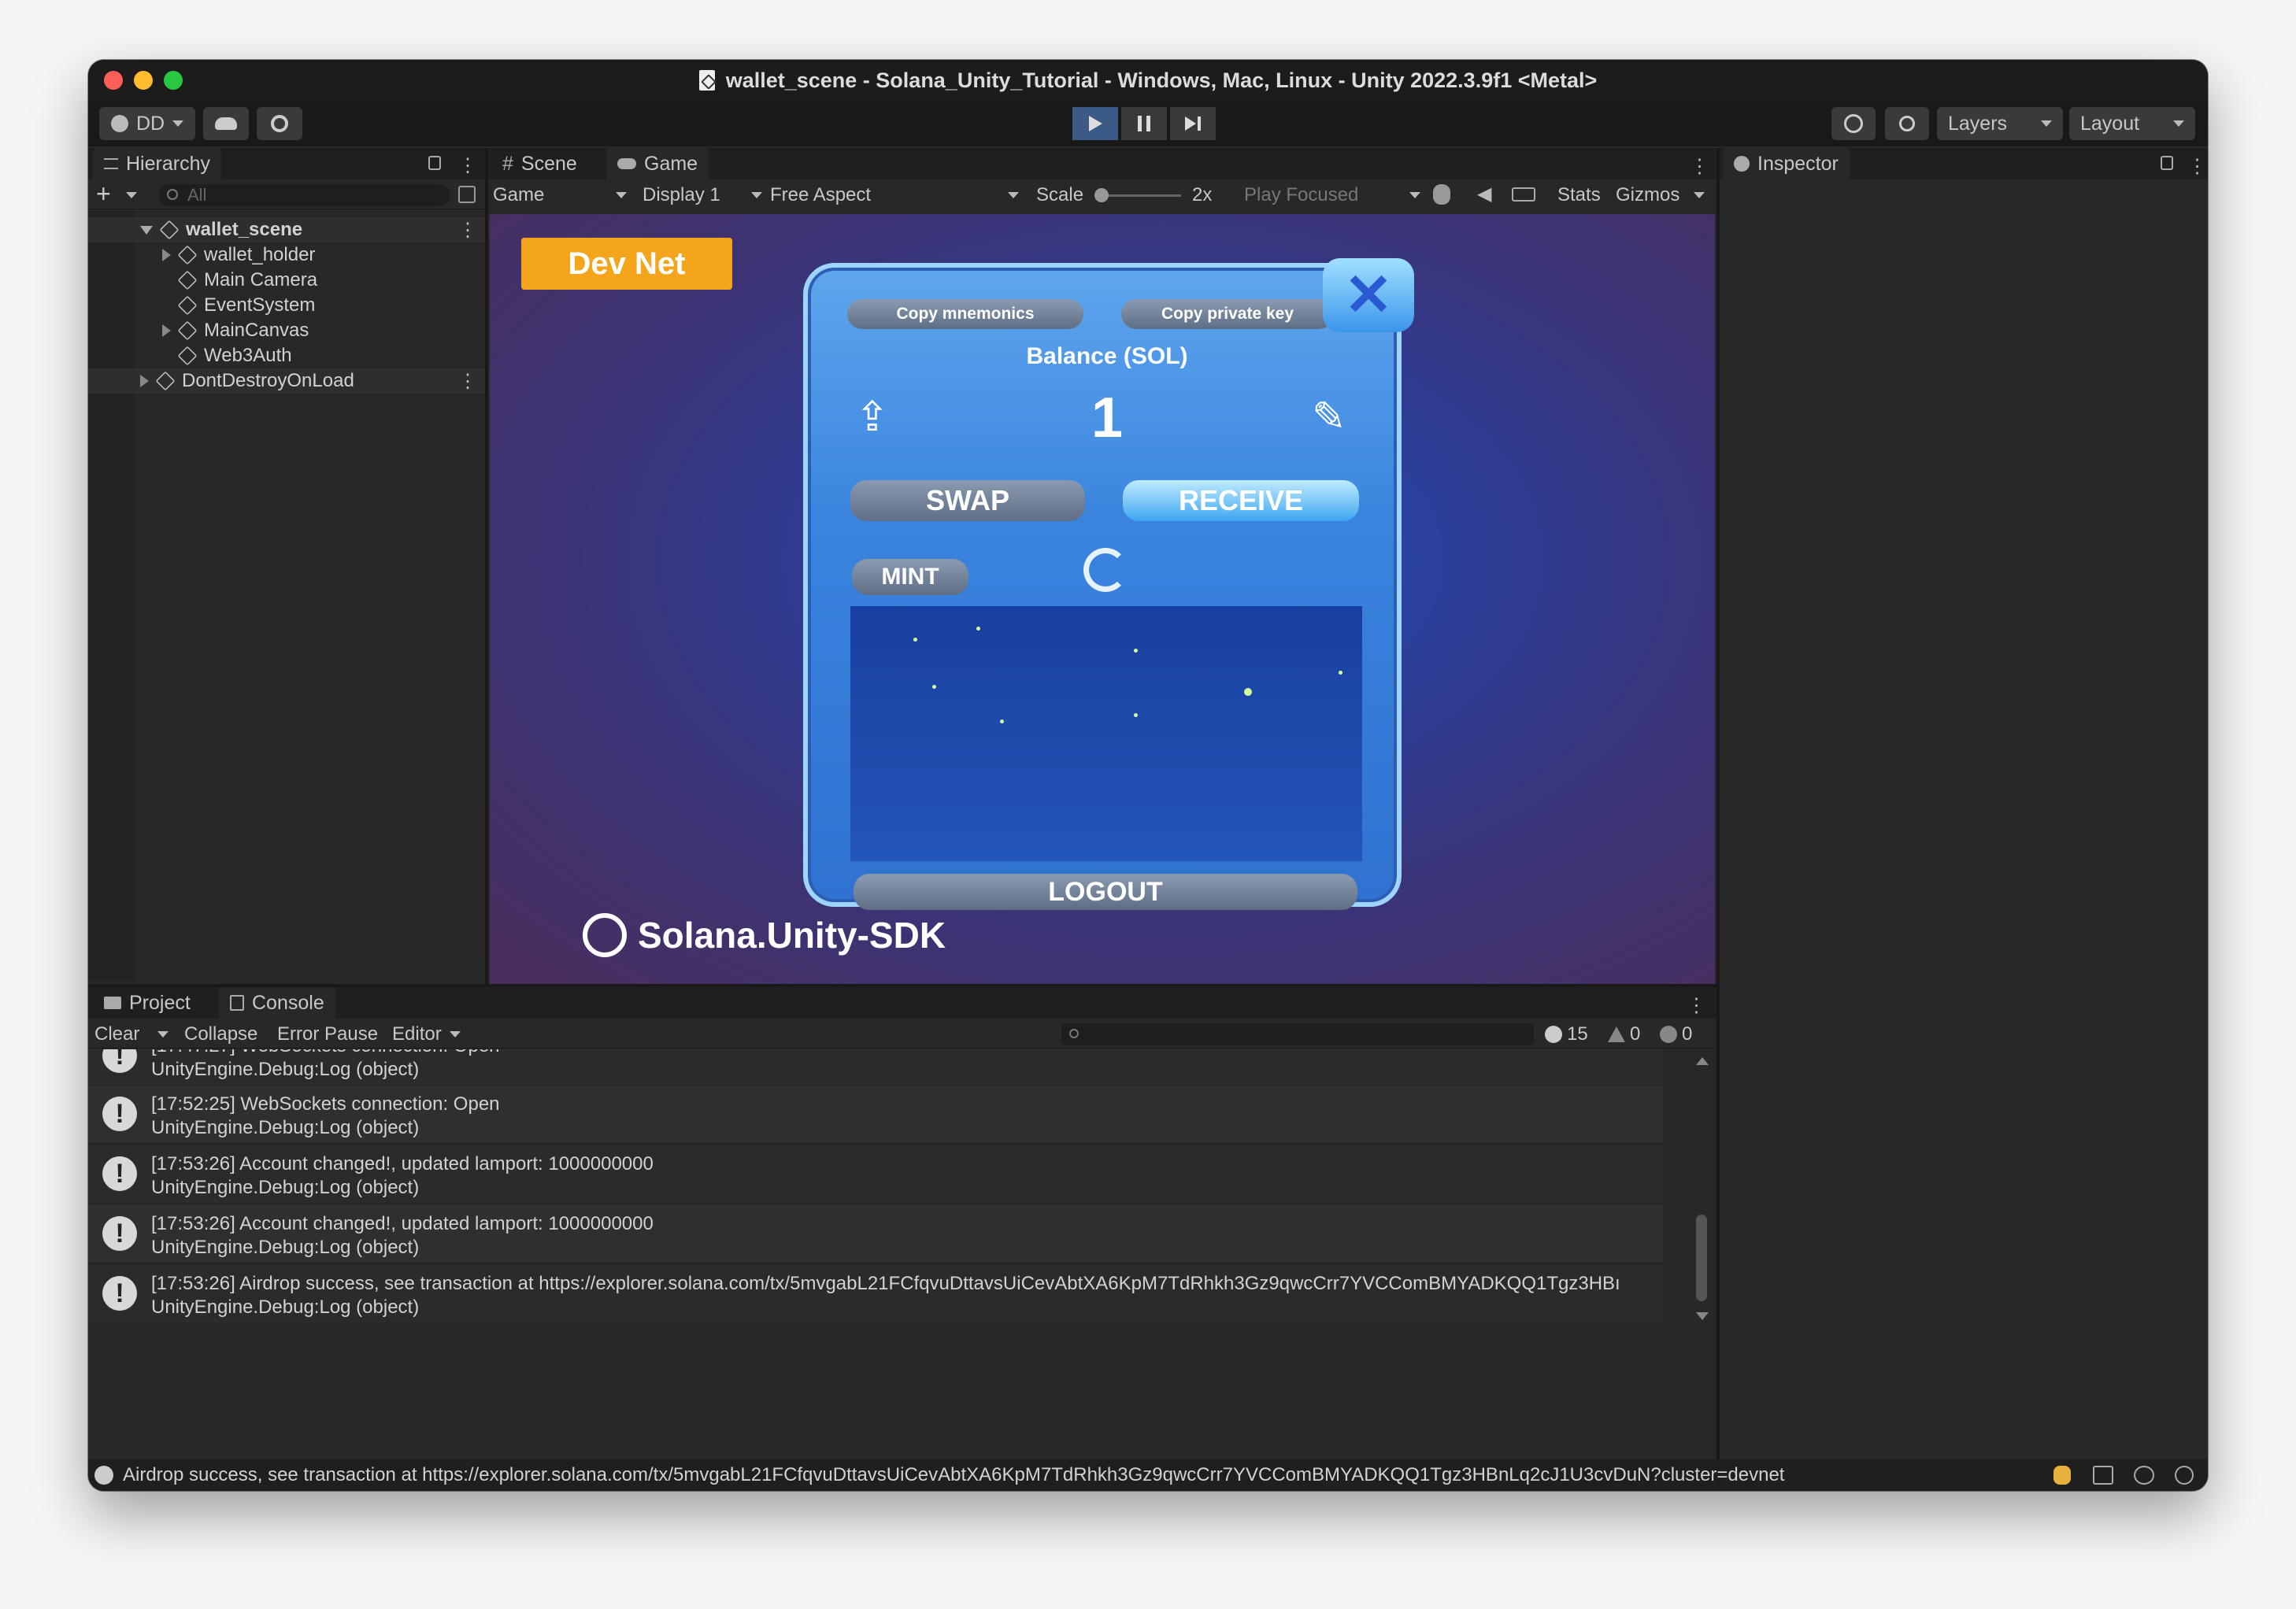  I want to click on copy-private-key-button: Copy private key, so click(1227, 314).